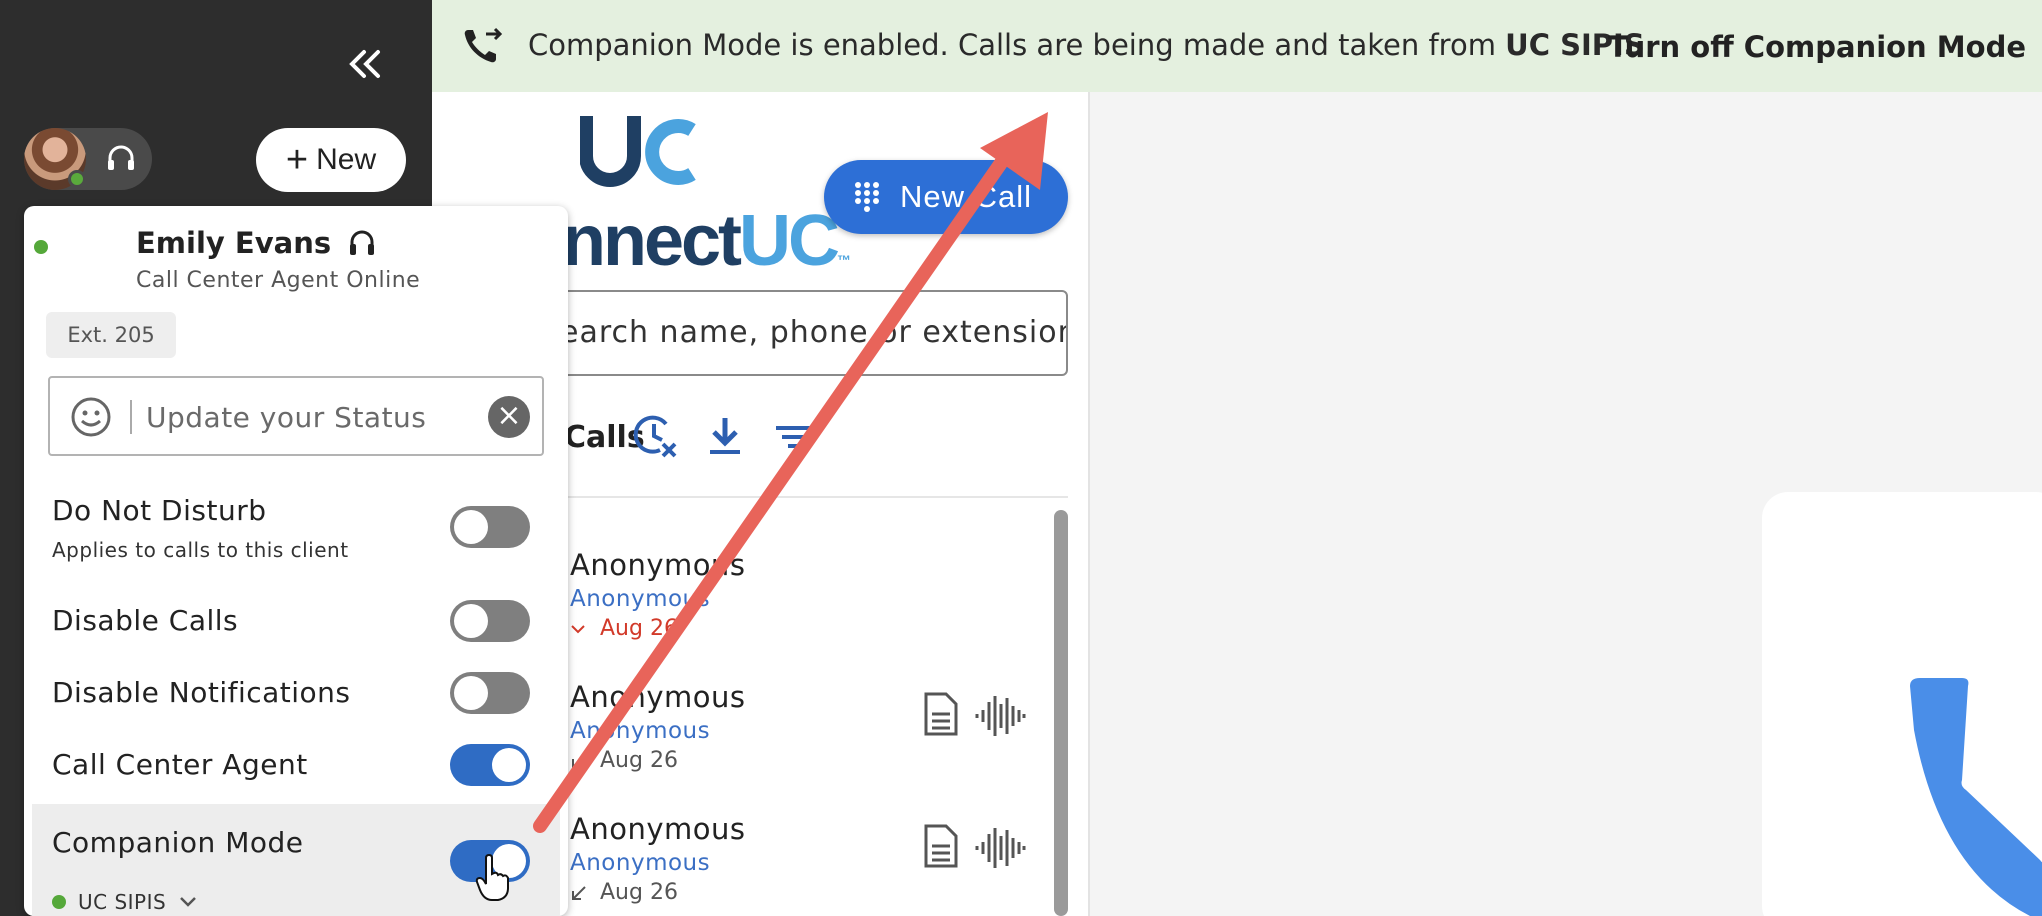 The height and width of the screenshot is (916, 2042). I want to click on missed-arrow-icon, so click(578, 628).